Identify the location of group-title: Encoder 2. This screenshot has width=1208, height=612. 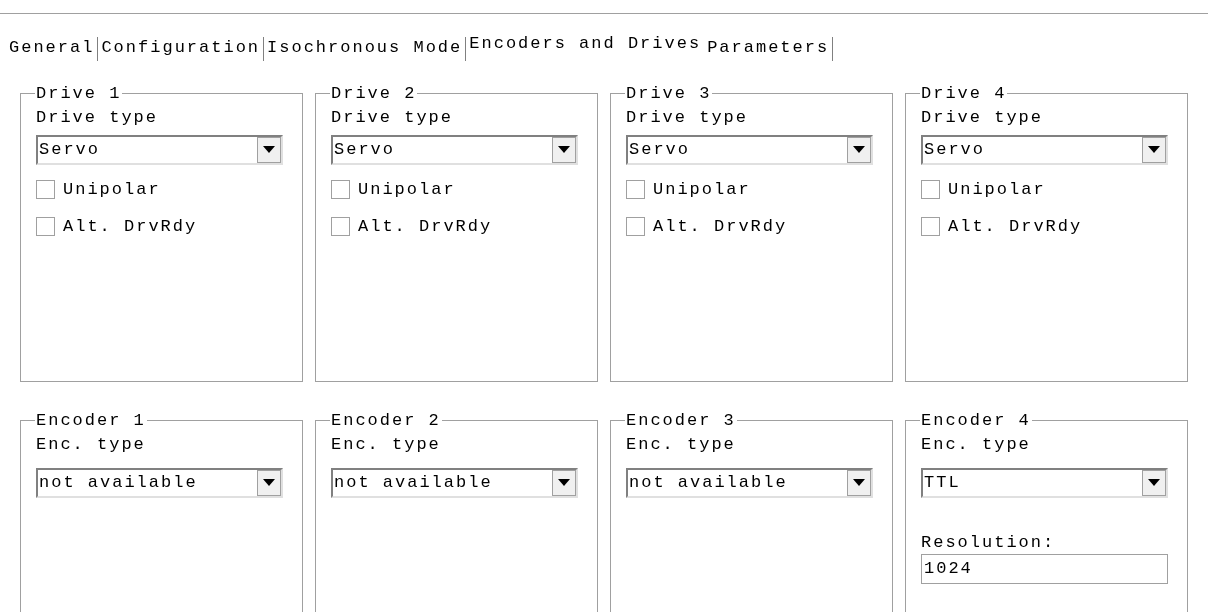
(386, 421).